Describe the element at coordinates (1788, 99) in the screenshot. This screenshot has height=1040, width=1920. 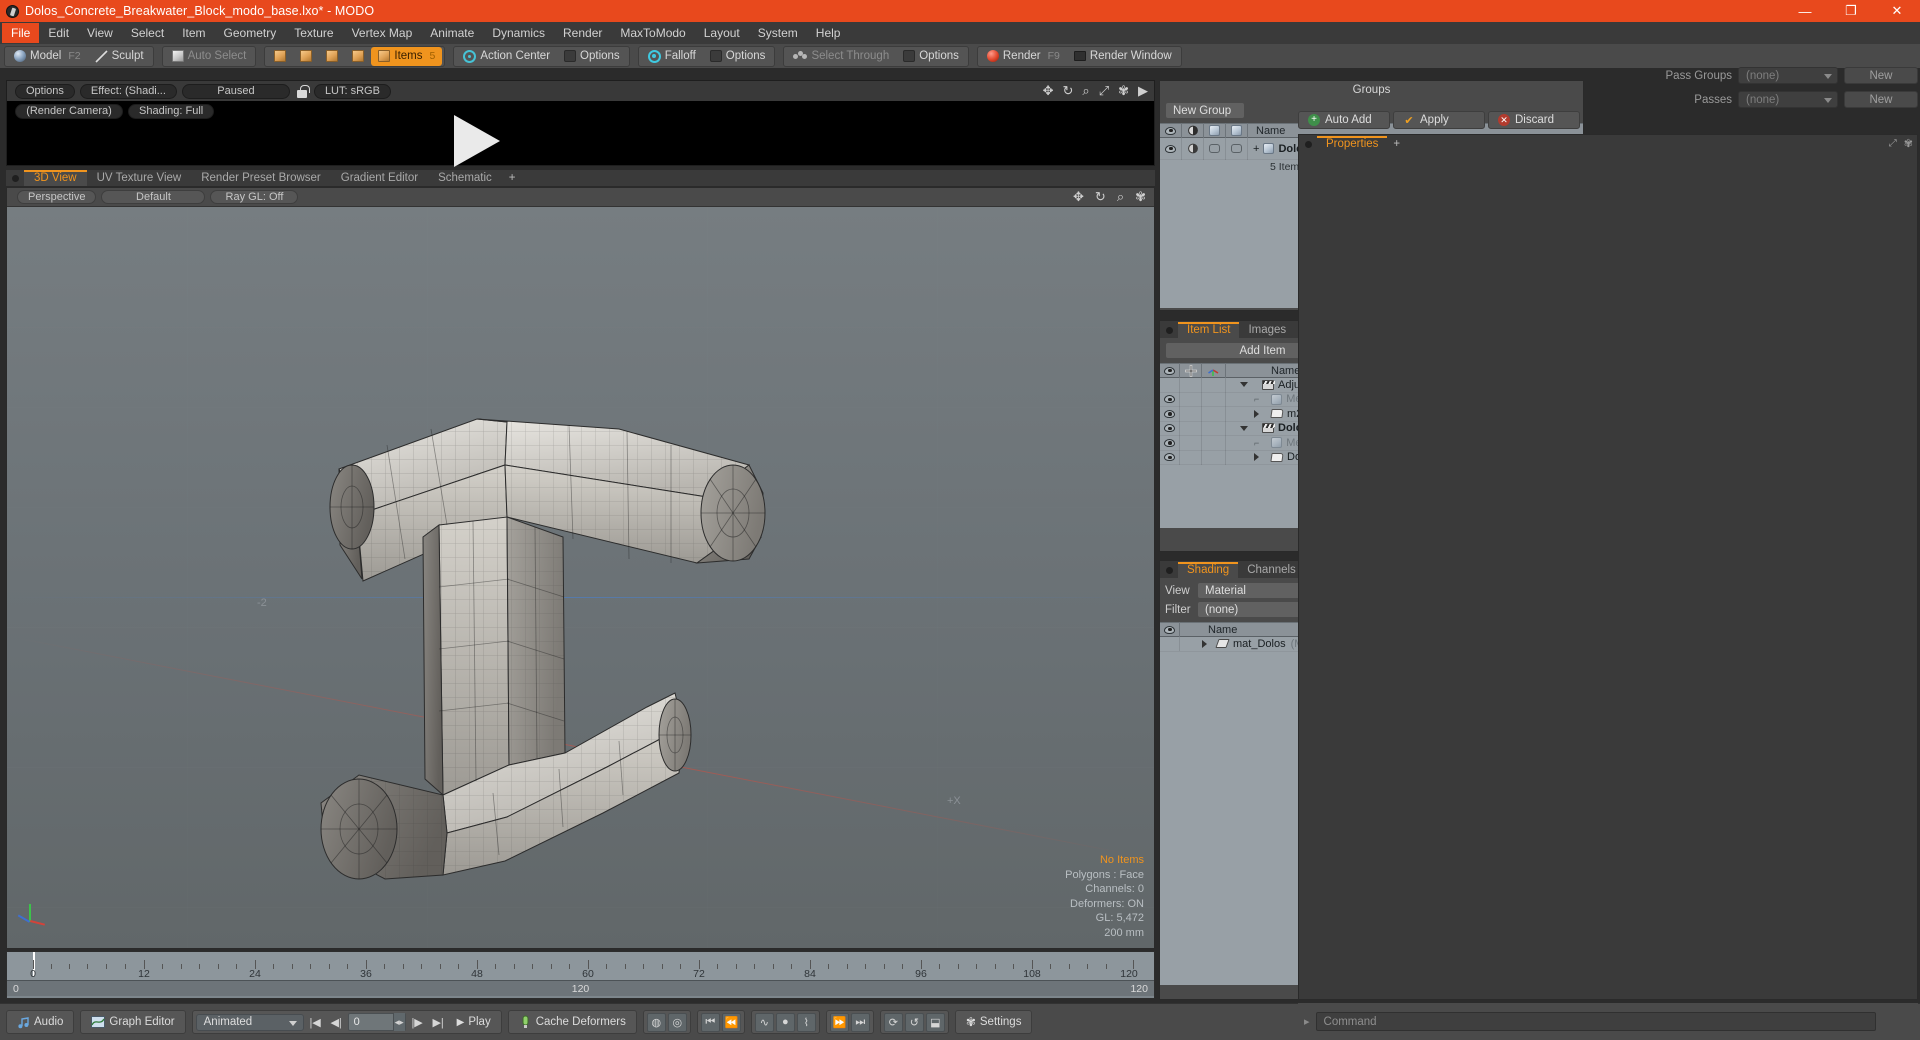
I see `passes-dropdown: (none)` at that location.